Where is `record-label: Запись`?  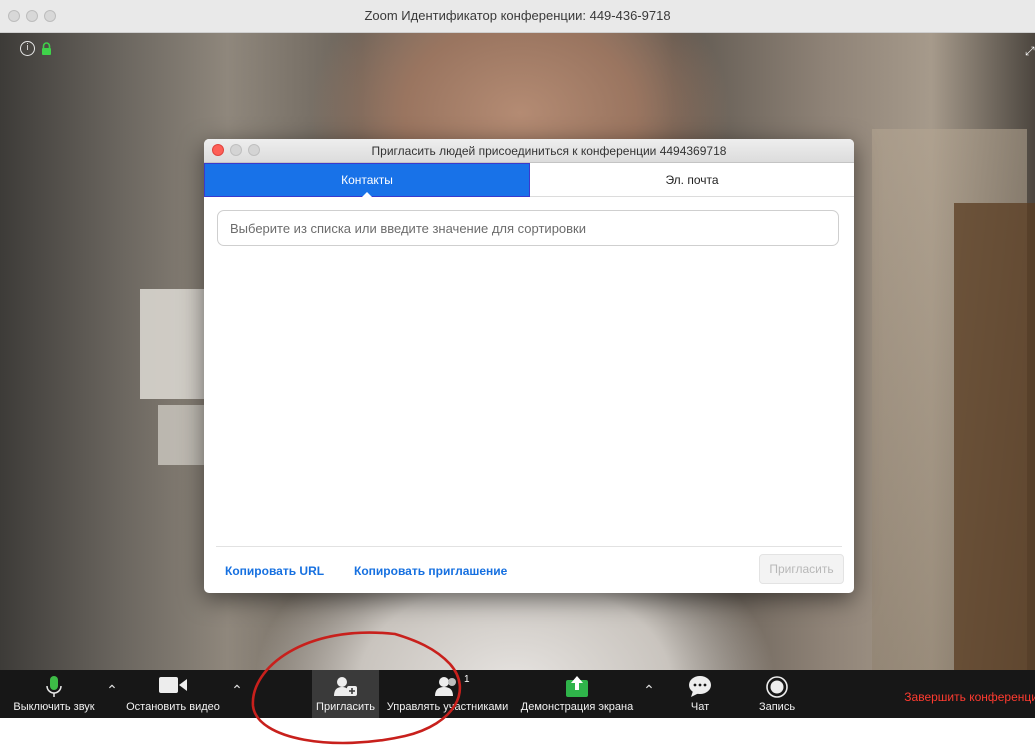 record-label: Запись is located at coordinates (777, 707).